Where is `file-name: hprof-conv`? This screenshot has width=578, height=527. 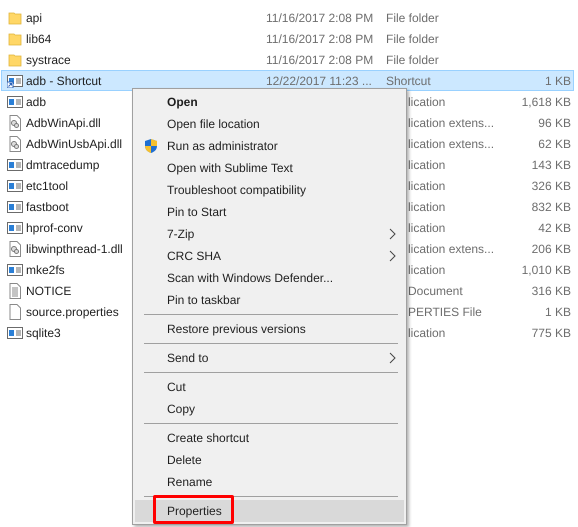 file-name: hprof-conv is located at coordinates (54, 227).